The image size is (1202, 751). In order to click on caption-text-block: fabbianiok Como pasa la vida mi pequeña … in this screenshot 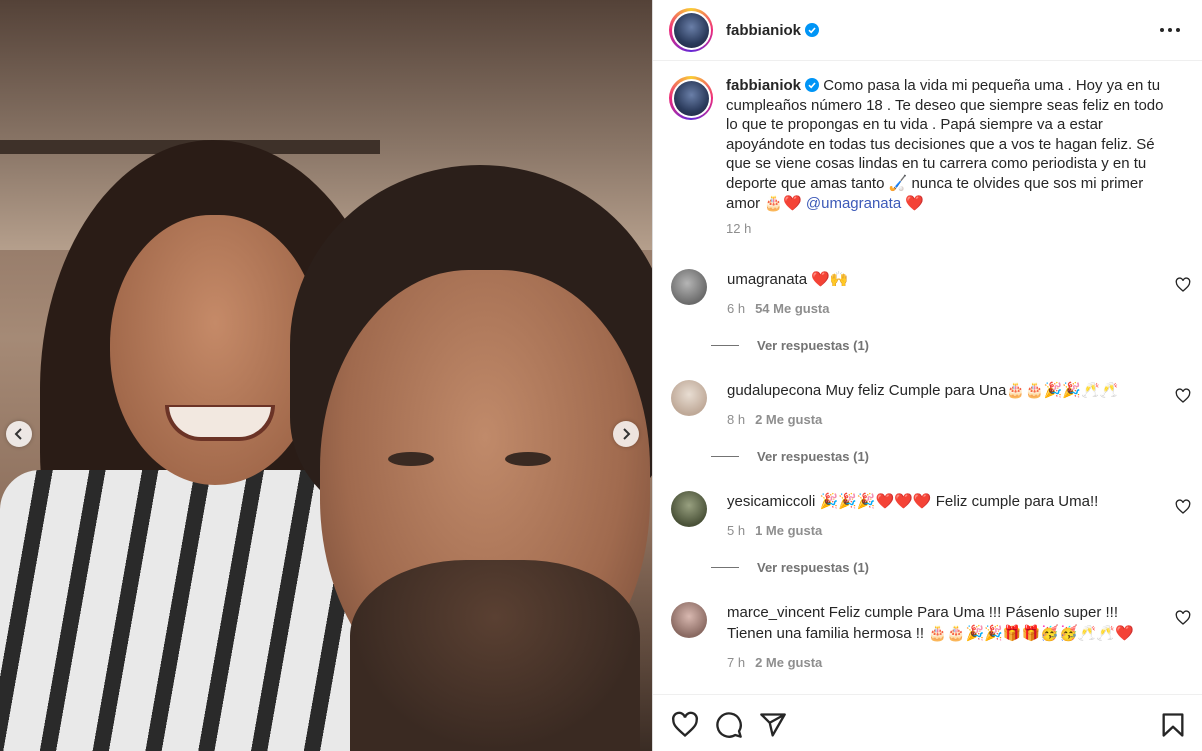, I will do `click(950, 157)`.